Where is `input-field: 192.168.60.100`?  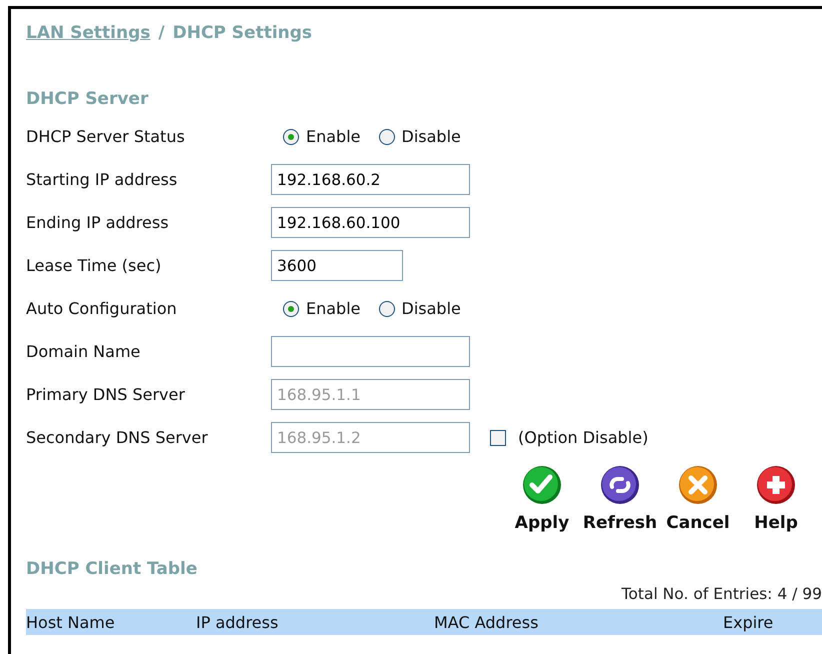 input-field: 192.168.60.100 is located at coordinates (370, 222).